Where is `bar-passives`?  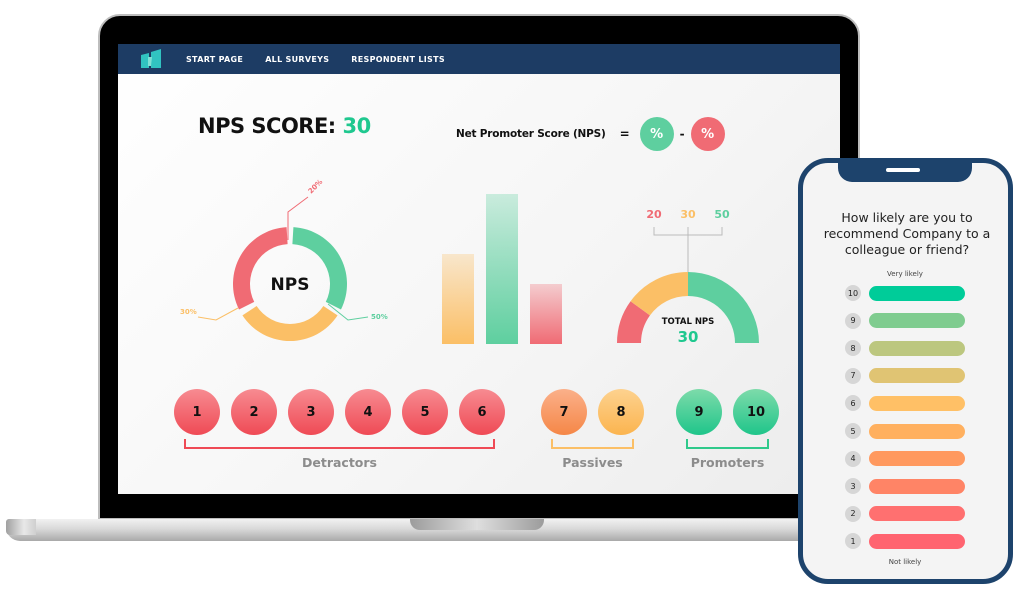
bar-passives is located at coordinates (458, 299).